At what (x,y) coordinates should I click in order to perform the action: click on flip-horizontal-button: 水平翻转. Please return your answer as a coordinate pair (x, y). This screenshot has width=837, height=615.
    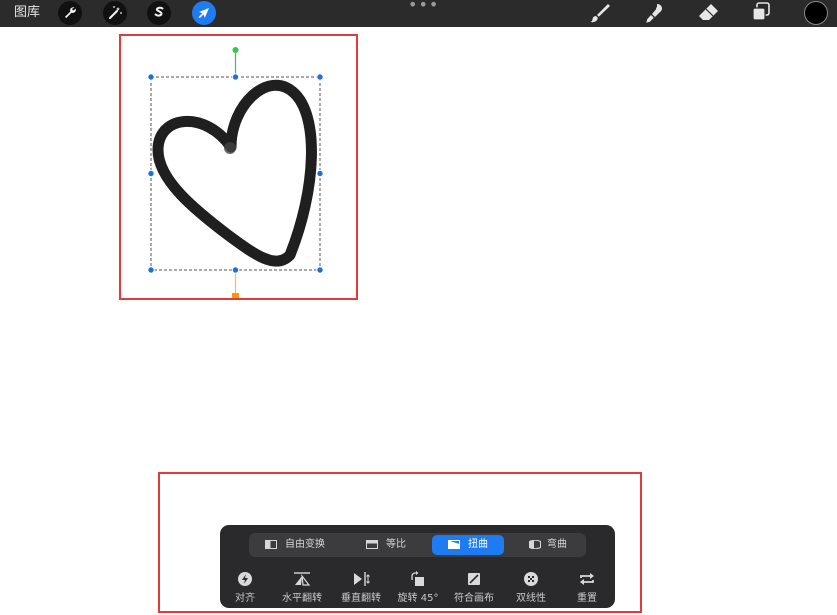
    Looking at the image, I should click on (302, 586).